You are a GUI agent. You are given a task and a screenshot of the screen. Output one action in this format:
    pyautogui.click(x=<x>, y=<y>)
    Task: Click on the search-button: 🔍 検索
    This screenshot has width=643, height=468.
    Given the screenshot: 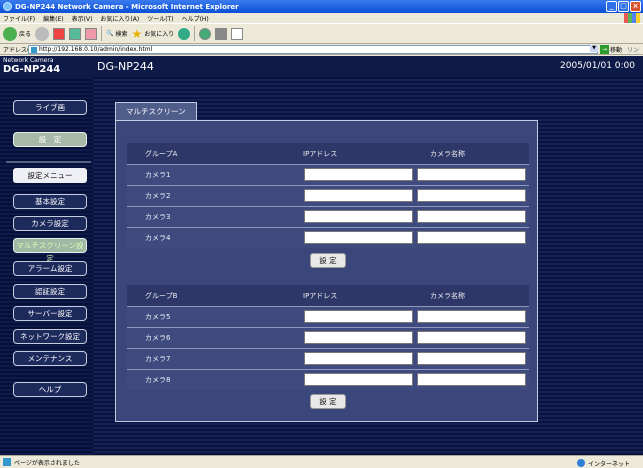 What is the action you would take?
    pyautogui.click(x=117, y=33)
    